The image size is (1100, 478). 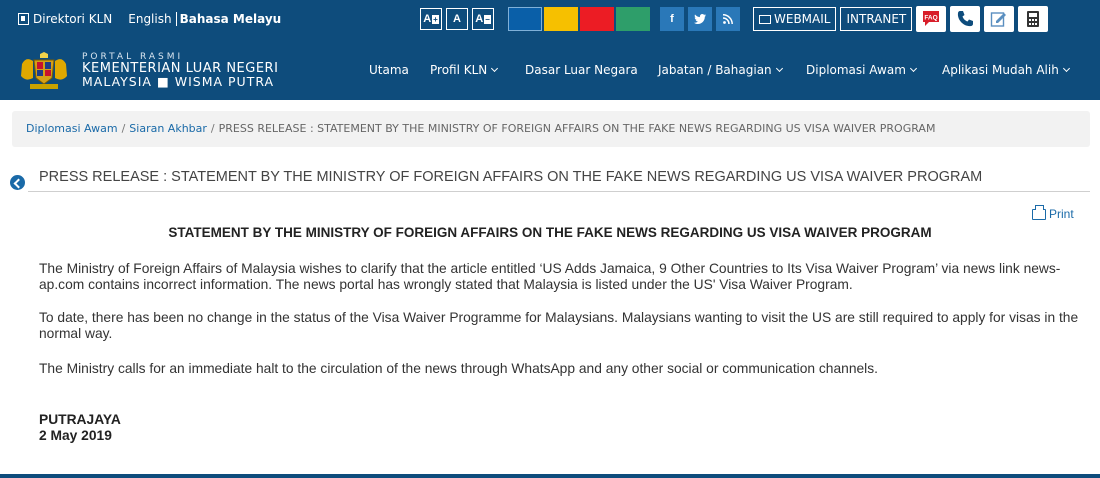 What do you see at coordinates (17, 182) in the screenshot?
I see `back-arrow-icon` at bounding box center [17, 182].